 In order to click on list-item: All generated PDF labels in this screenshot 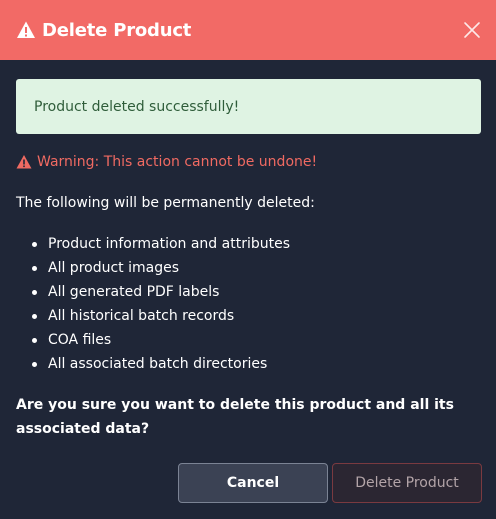, I will do `click(153, 292)`.